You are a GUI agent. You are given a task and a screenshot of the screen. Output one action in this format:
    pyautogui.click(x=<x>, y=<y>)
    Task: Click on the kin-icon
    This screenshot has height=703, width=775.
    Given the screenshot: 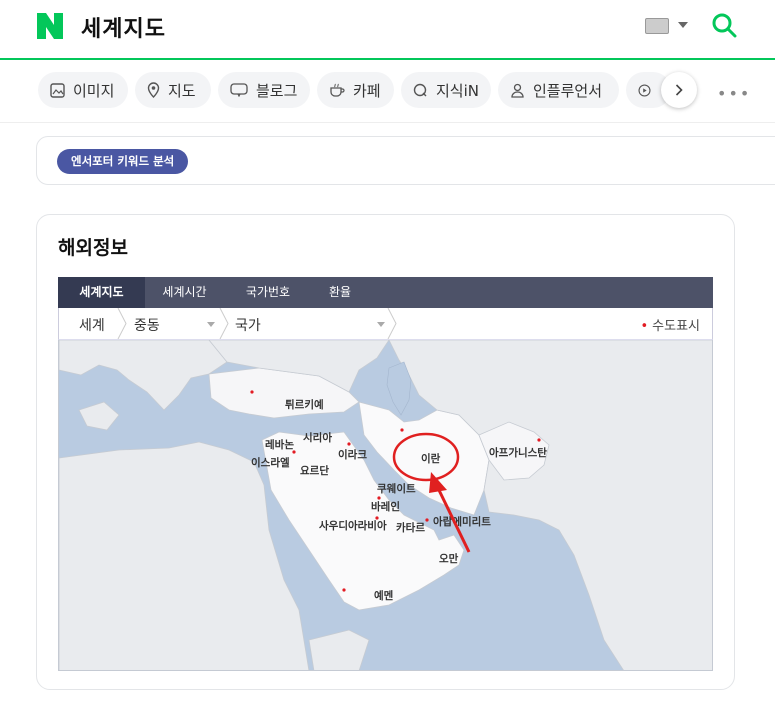 What is the action you would take?
    pyautogui.click(x=420, y=89)
    